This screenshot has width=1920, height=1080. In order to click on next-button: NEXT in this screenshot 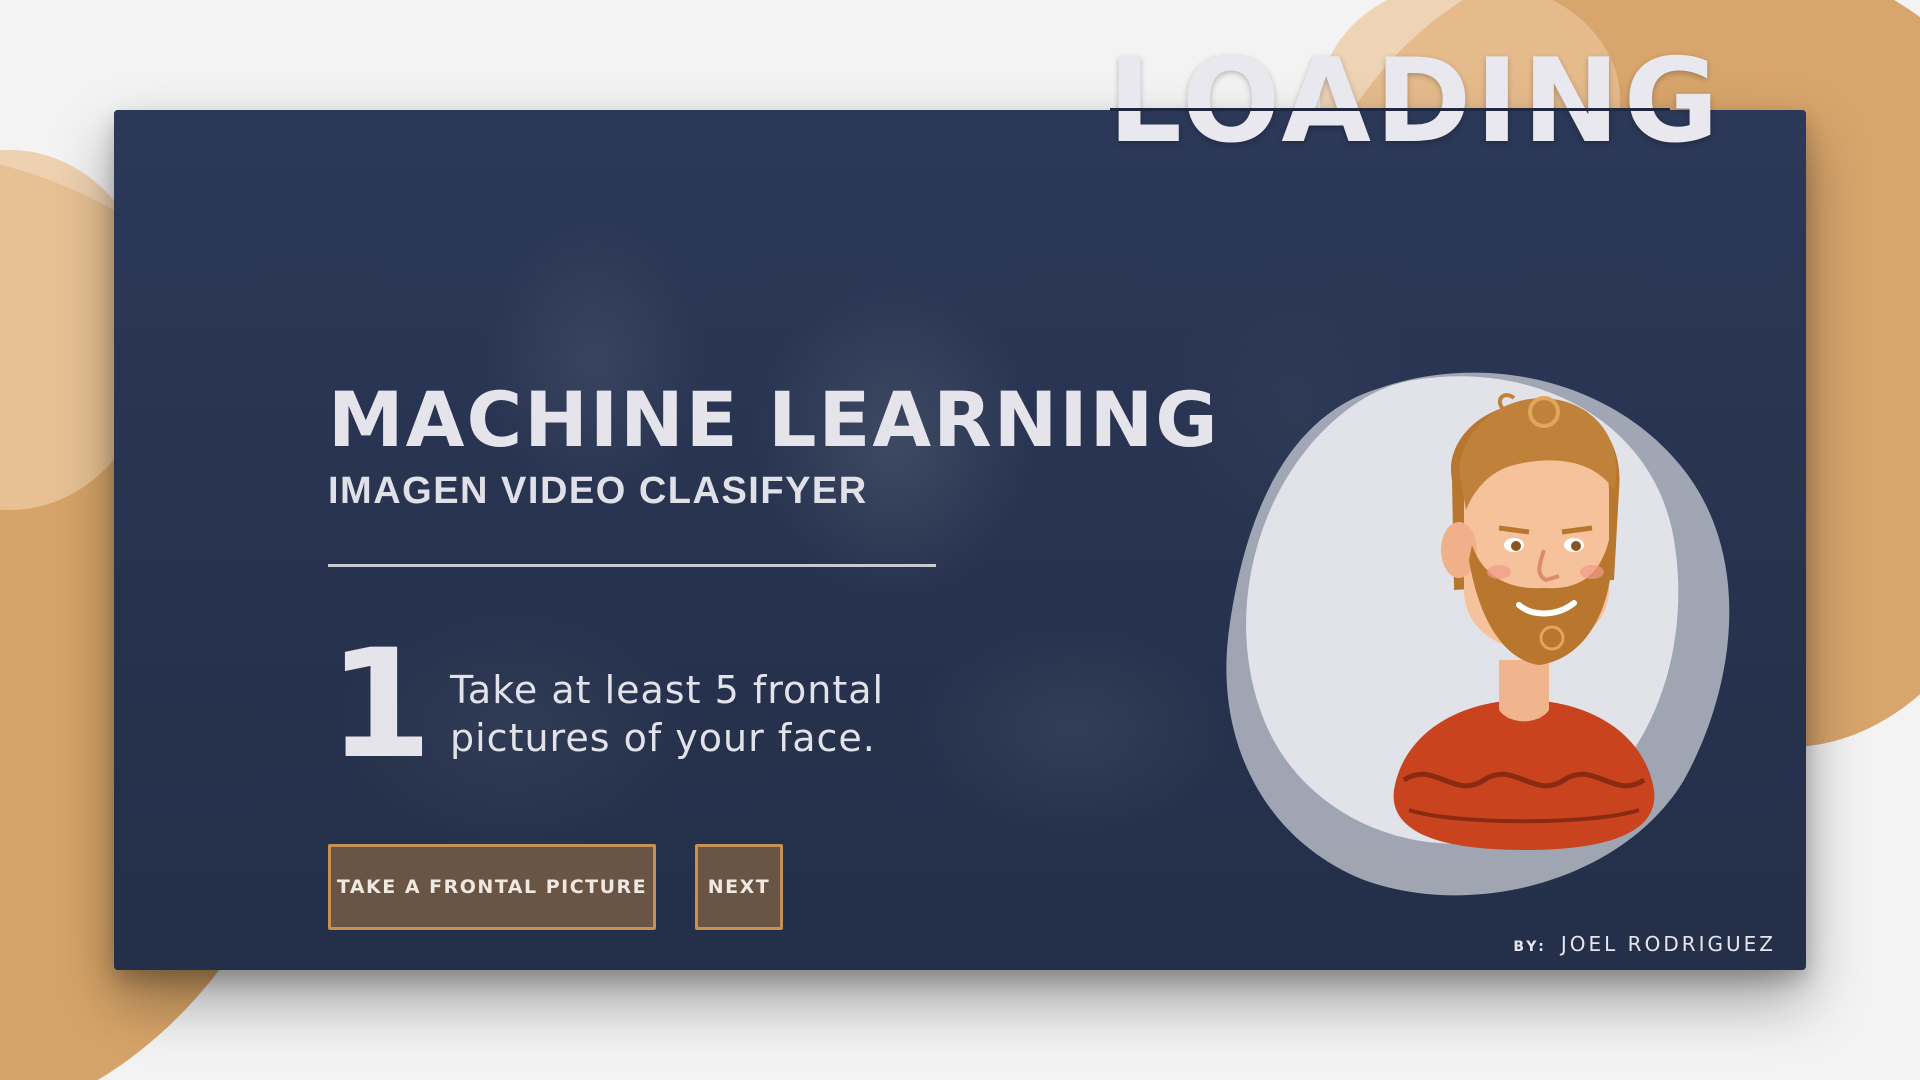, I will do `click(739, 887)`.